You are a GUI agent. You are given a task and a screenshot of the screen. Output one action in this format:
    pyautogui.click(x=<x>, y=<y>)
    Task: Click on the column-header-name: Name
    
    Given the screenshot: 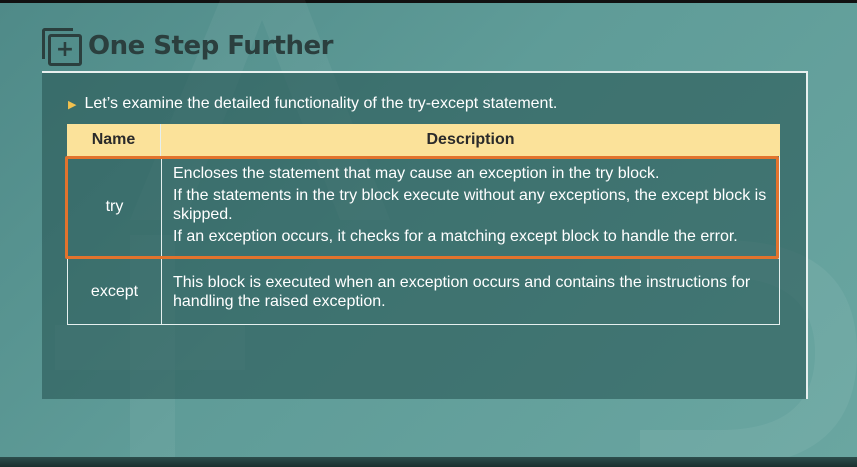 What is the action you would take?
    pyautogui.click(x=114, y=140)
    